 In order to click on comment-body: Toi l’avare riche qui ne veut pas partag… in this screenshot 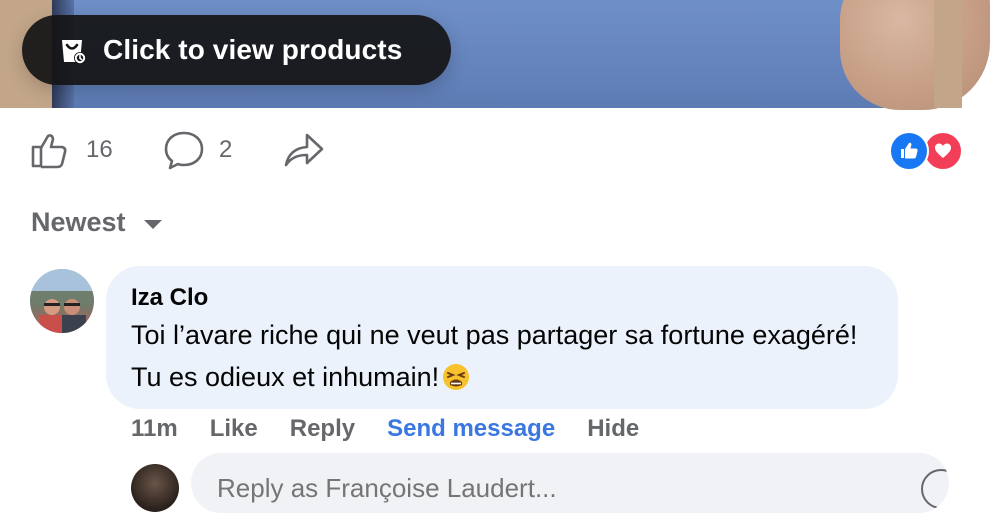, I will do `click(506, 359)`.